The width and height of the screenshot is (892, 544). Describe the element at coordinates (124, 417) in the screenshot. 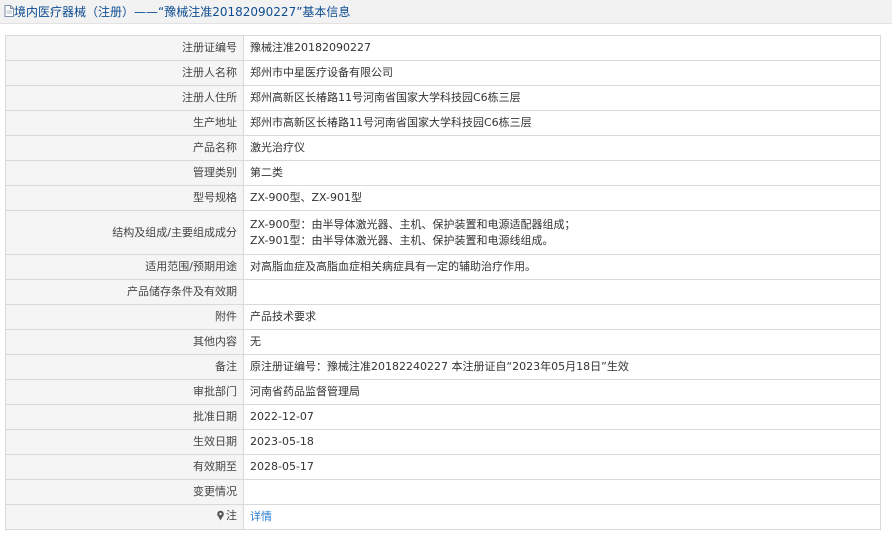

I see `row-label: 批准日期` at that location.